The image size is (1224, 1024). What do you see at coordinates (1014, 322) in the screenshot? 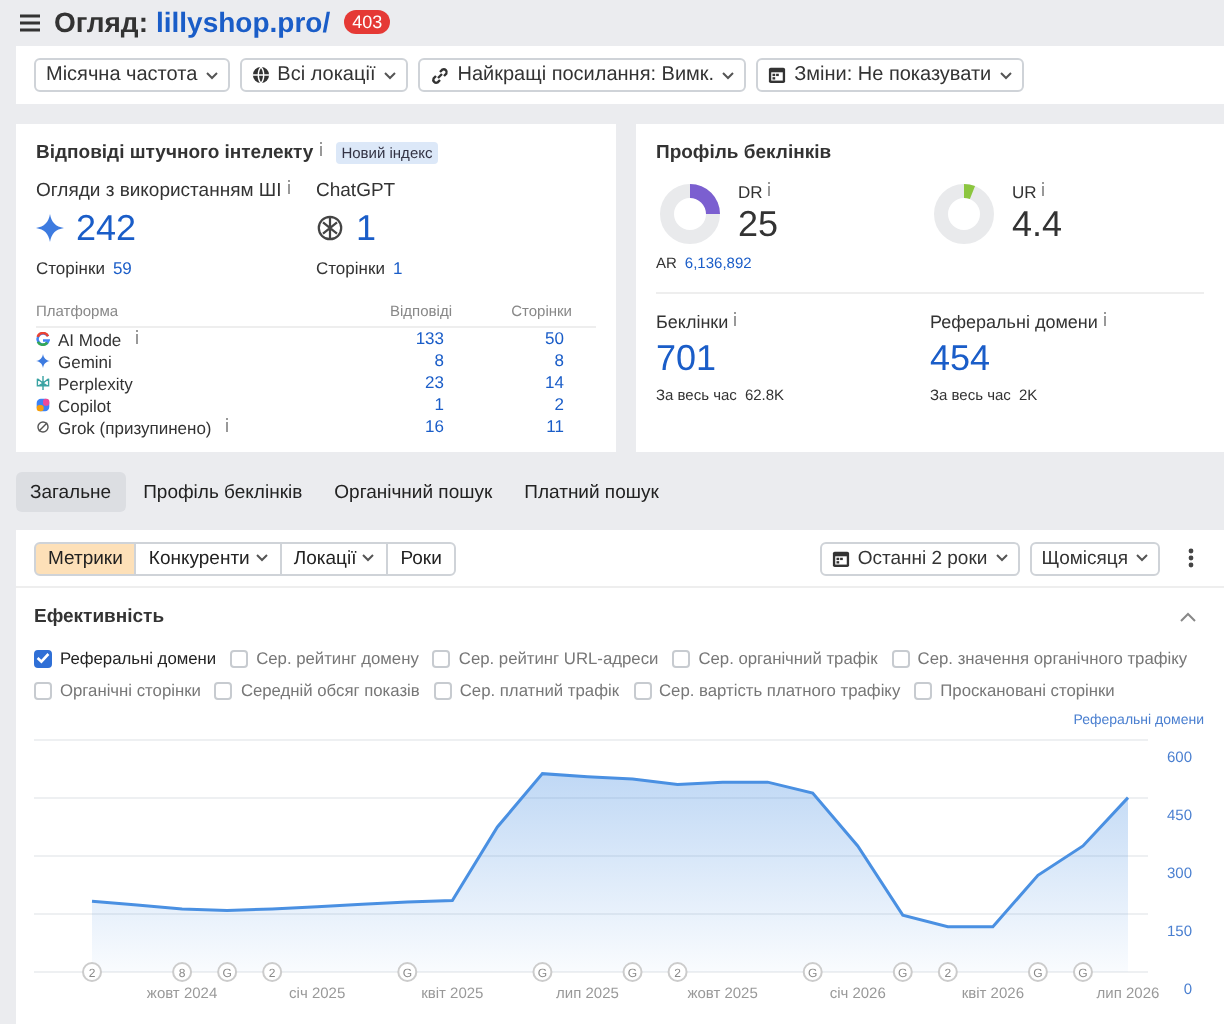
I see `stat-label: Реферальні домени` at bounding box center [1014, 322].